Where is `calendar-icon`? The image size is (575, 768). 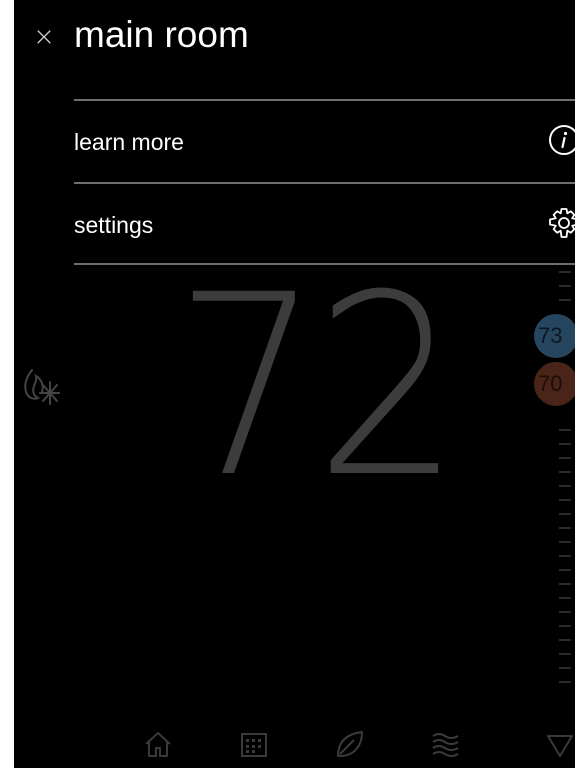
calendar-icon is located at coordinates (254, 744).